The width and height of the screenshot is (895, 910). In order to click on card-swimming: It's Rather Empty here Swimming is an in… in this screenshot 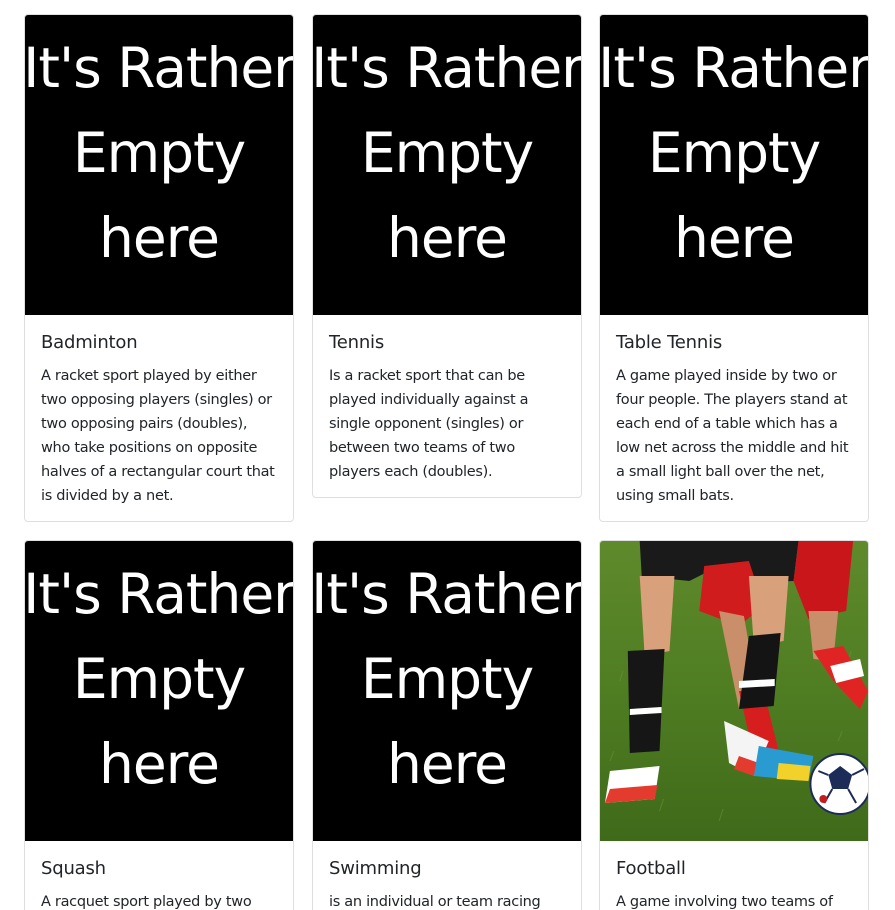, I will do `click(447, 725)`.